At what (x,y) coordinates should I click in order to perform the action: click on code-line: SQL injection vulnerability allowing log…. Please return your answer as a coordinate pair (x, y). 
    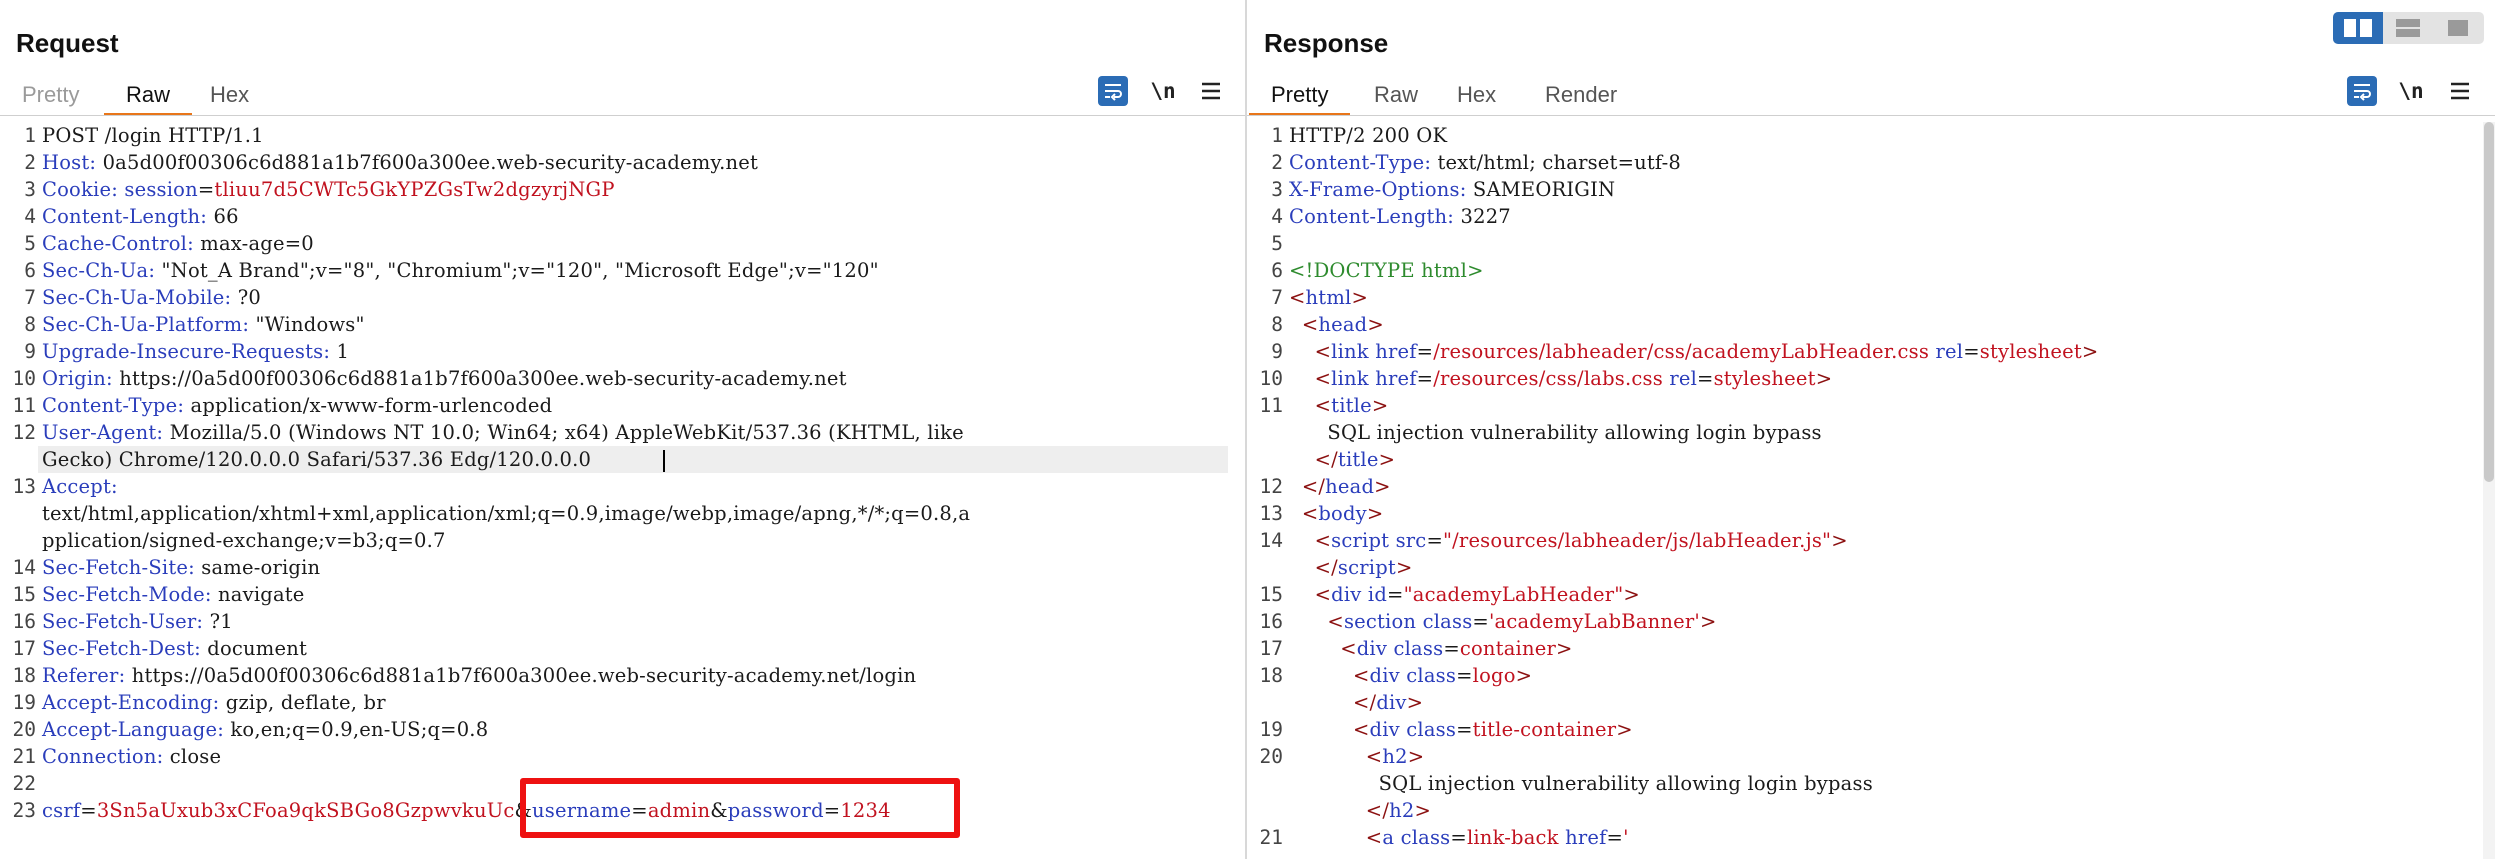
    Looking at the image, I should click on (1581, 783).